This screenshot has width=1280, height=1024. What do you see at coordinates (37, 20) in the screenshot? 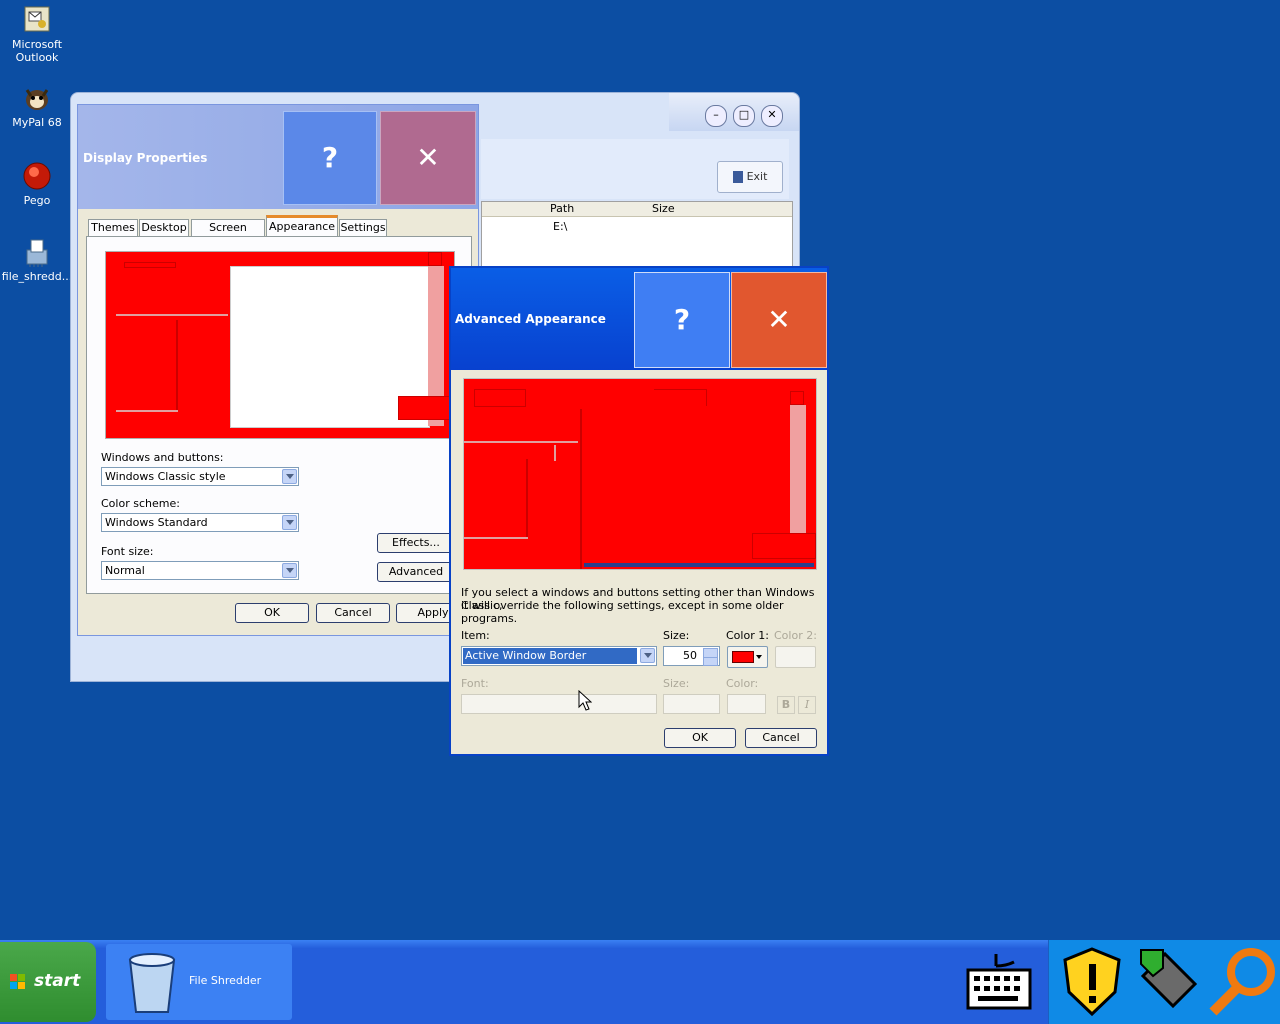
I see `outlook-icon` at bounding box center [37, 20].